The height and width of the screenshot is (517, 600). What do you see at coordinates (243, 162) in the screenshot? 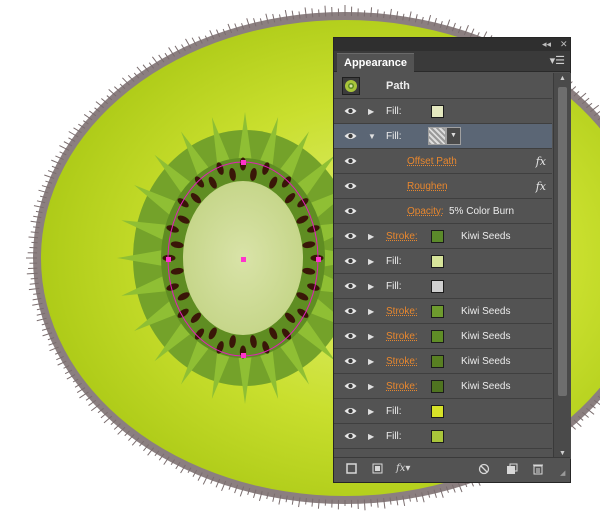
I see `anchor-point-top` at bounding box center [243, 162].